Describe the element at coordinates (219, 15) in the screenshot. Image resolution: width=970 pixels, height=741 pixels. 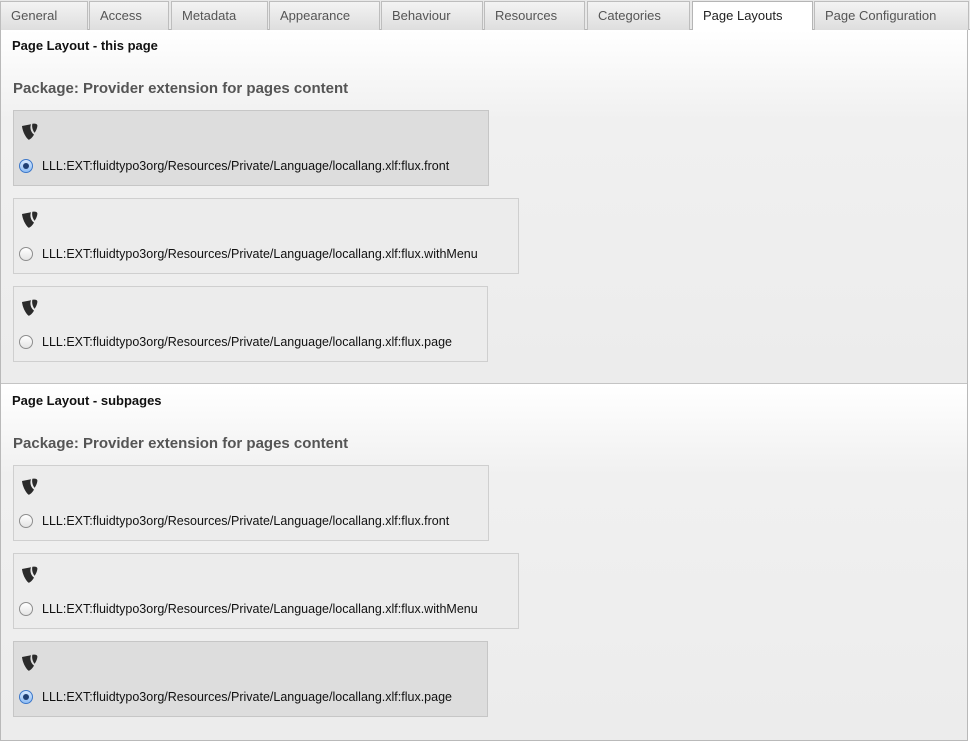
I see `tab-metadata: Metadata` at that location.